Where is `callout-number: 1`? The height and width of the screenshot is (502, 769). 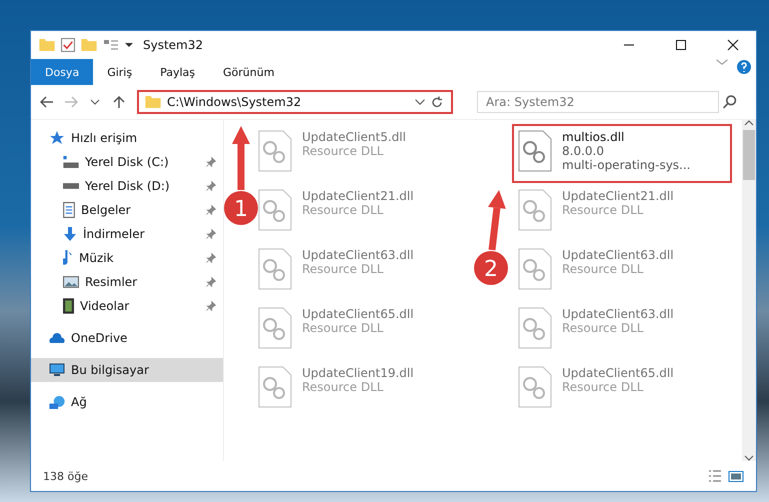
callout-number: 1 is located at coordinates (241, 209).